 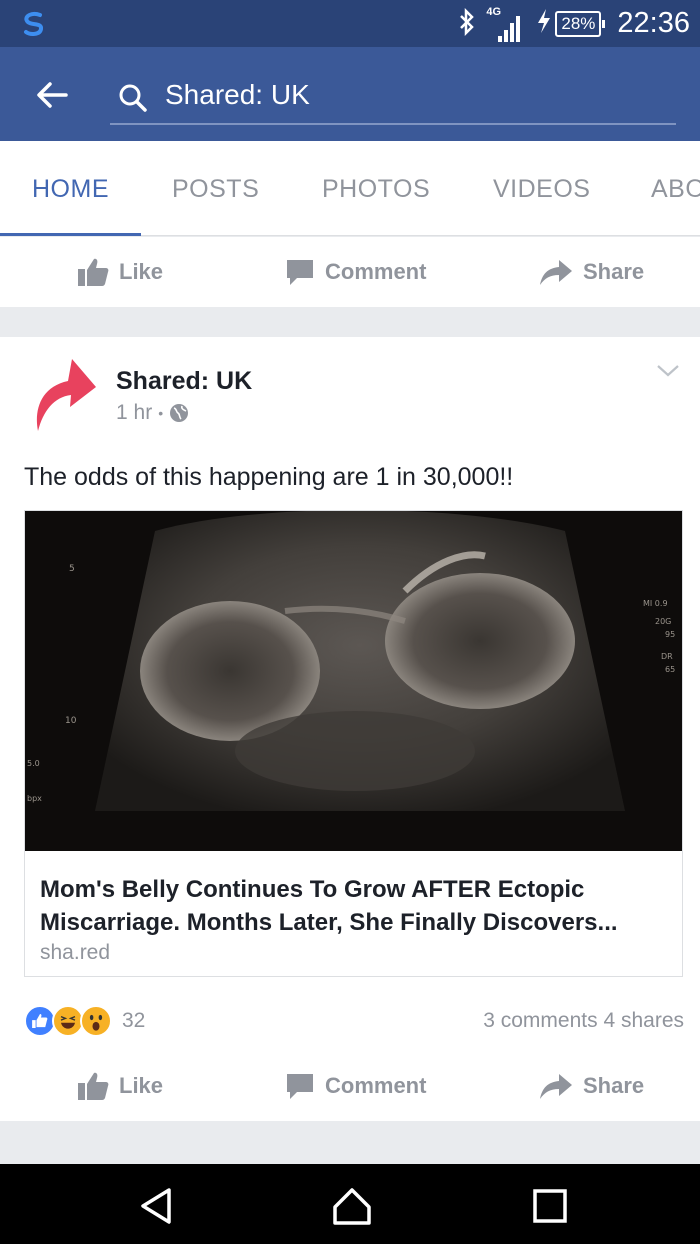 What do you see at coordinates (643, 1020) in the screenshot?
I see `shares-count: 4 shares` at bounding box center [643, 1020].